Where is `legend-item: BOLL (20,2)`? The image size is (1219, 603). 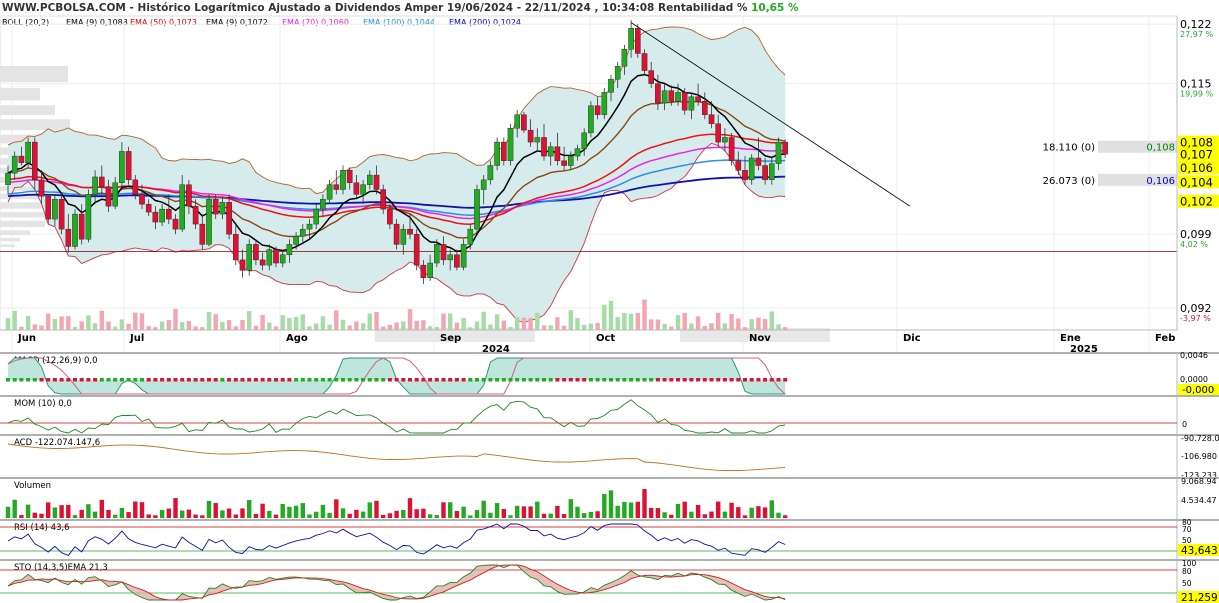 legend-item: BOLL (20,2) is located at coordinates (25, 22).